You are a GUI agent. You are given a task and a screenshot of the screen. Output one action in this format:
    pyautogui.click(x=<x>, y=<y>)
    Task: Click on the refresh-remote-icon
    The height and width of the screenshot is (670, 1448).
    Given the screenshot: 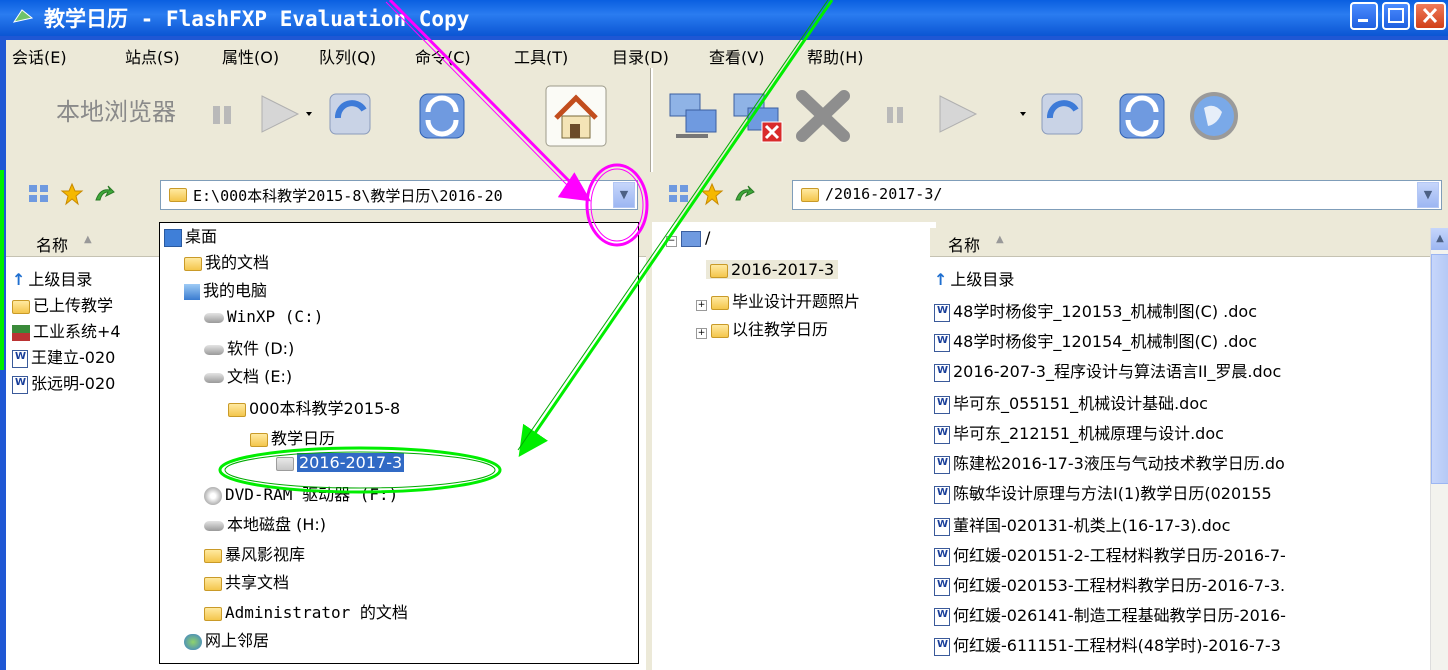 What is the action you would take?
    pyautogui.click(x=1142, y=118)
    